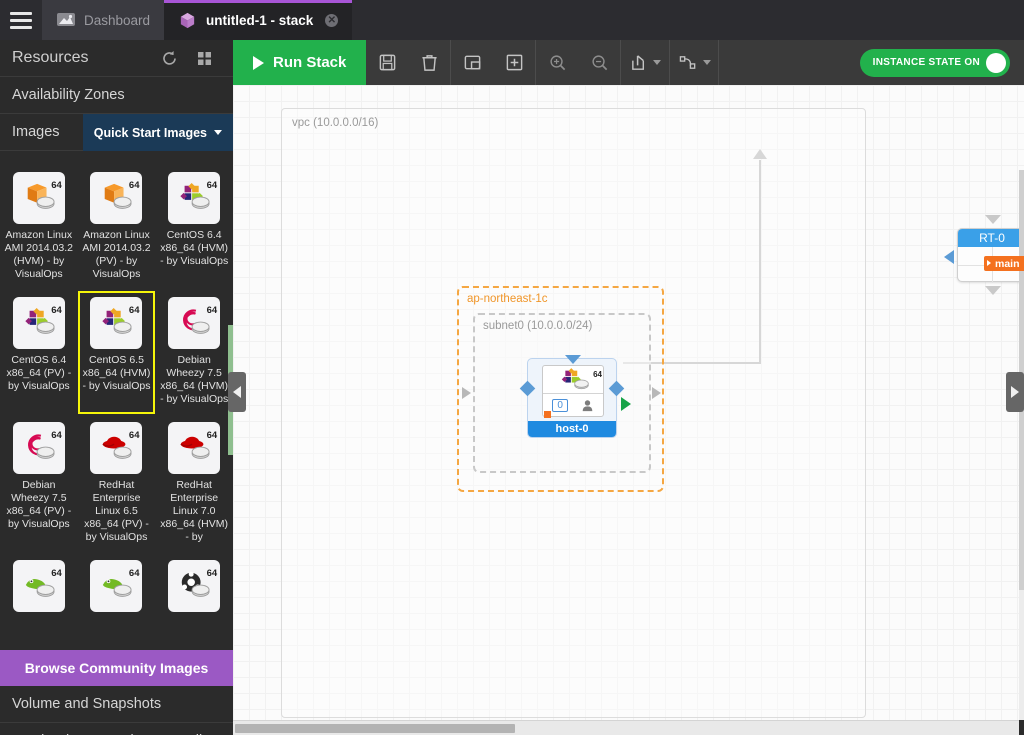  I want to click on sidebar-item-volume-and-snapshots: Volume and Snapshots, so click(116, 704).